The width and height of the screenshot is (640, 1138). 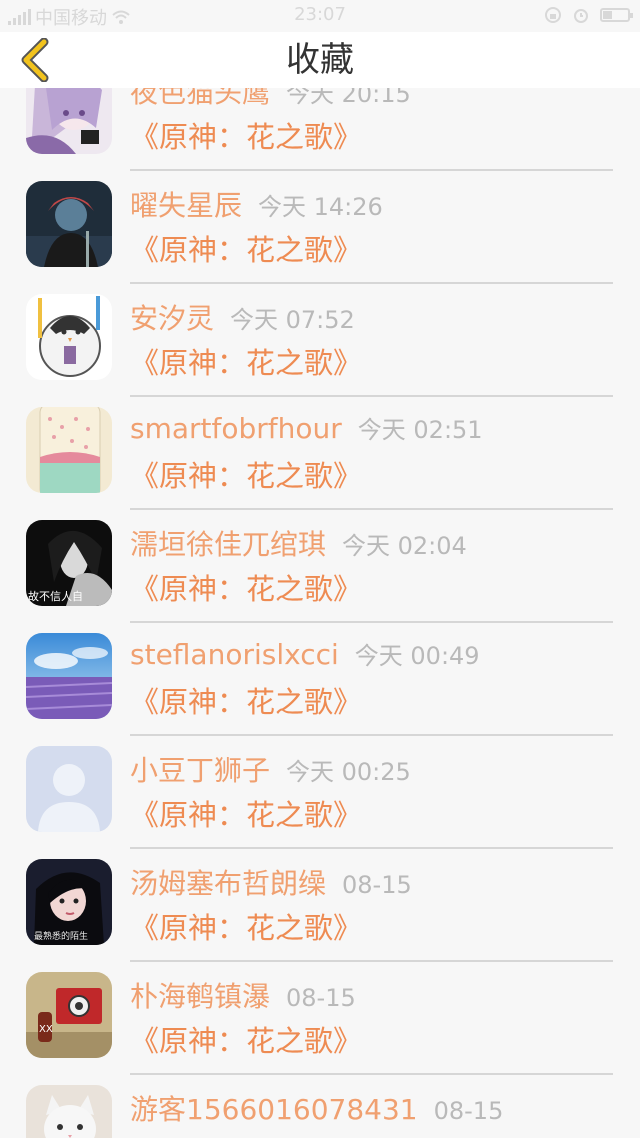 What do you see at coordinates (46, 1029) in the screenshot?
I see `svg-text: XX` at bounding box center [46, 1029].